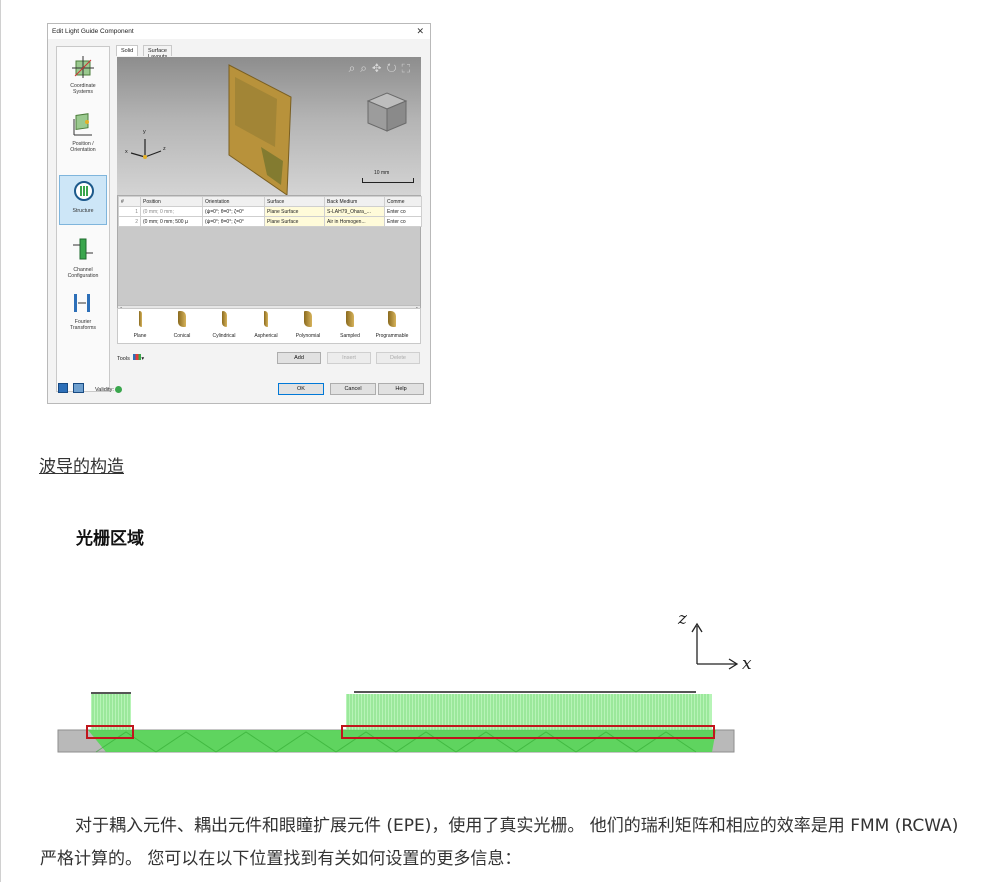  What do you see at coordinates (82, 124) in the screenshot?
I see `position-orientation-icon` at bounding box center [82, 124].